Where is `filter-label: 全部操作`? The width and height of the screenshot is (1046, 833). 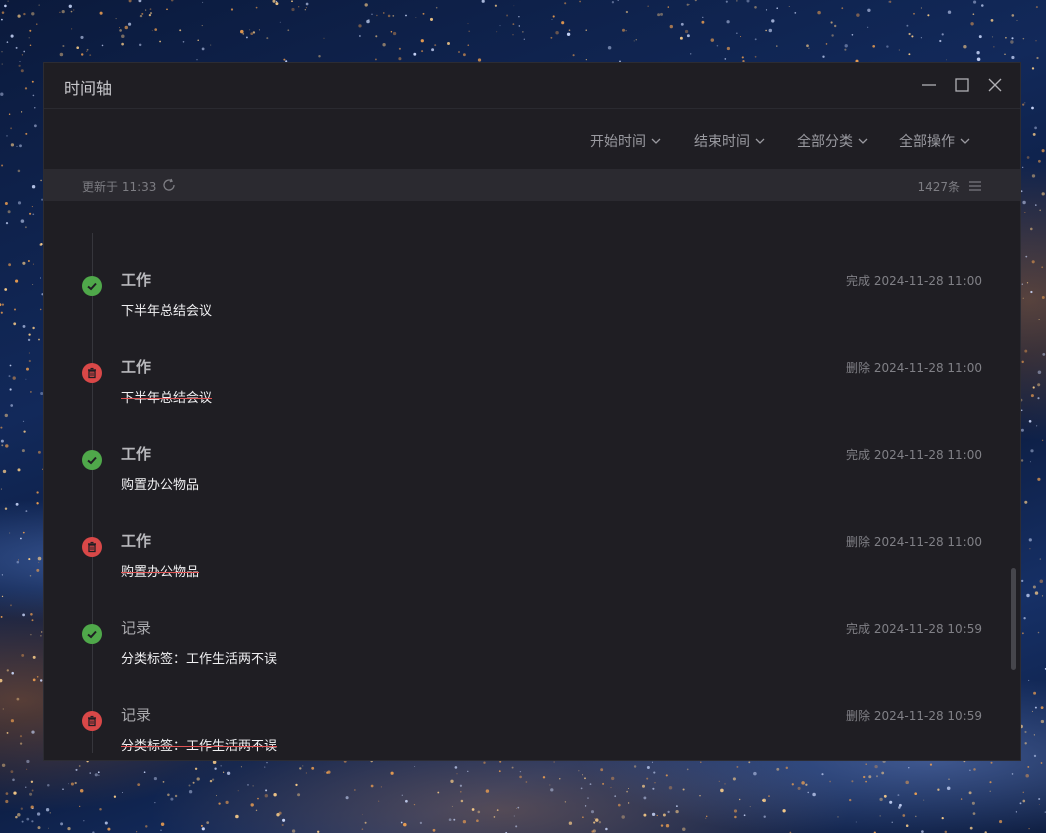
filter-label: 全部操作 is located at coordinates (927, 142).